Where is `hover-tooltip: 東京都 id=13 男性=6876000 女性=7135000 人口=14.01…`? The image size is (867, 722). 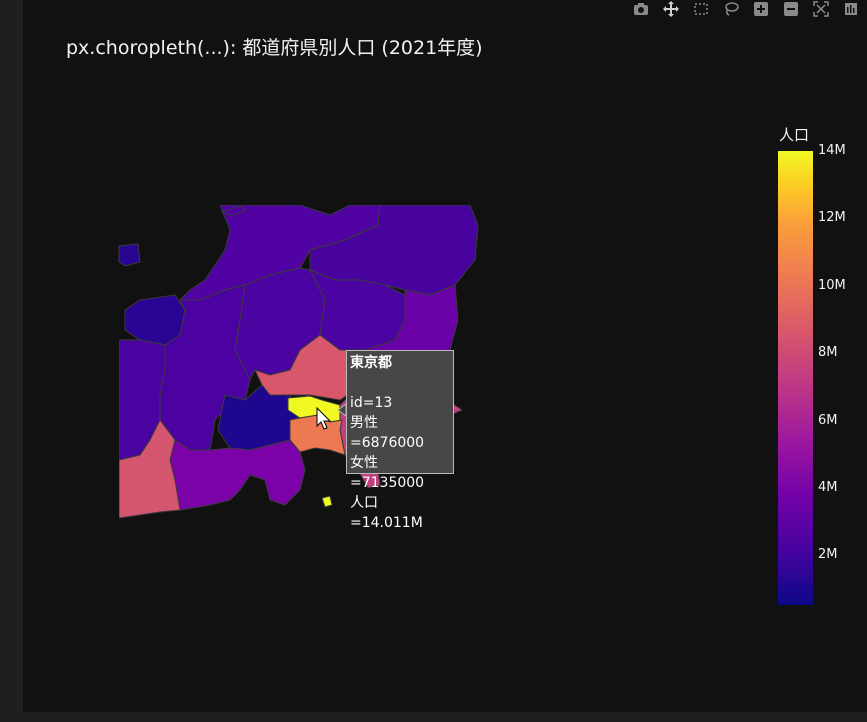 hover-tooltip: 東京都 id=13 男性=6876000 女性=7135000 人口=14.01… is located at coordinates (400, 440).